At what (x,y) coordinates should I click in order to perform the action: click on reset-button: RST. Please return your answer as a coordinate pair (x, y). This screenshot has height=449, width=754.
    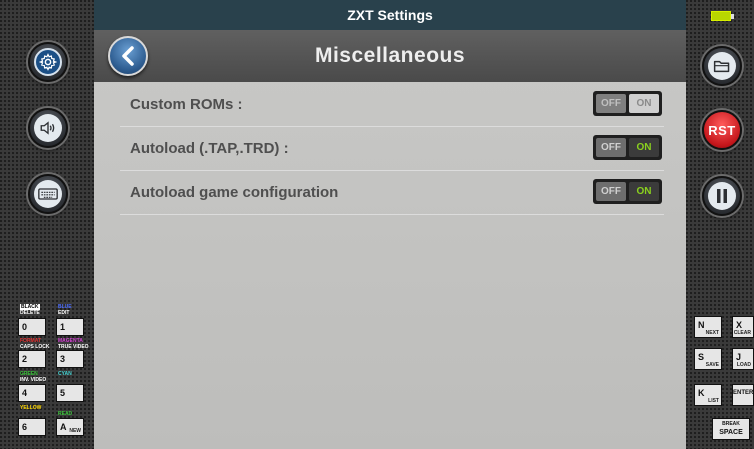
    Looking at the image, I should click on (722, 130).